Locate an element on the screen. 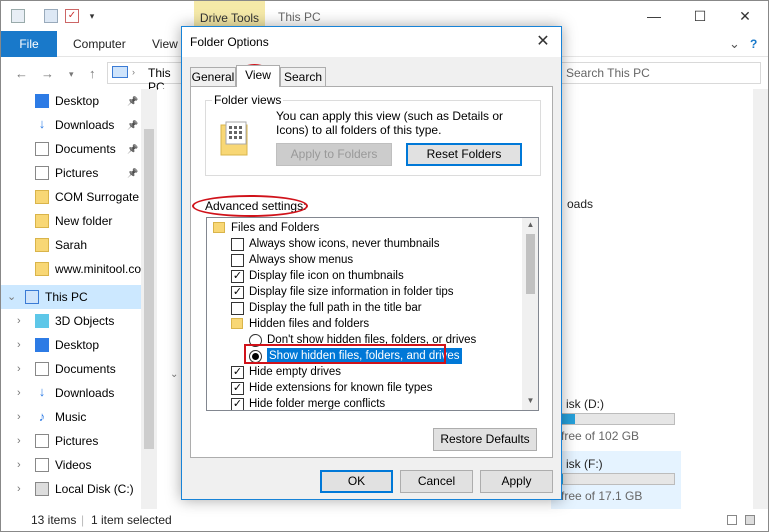  nav-item: ⌄ This PC is located at coordinates (79, 297).